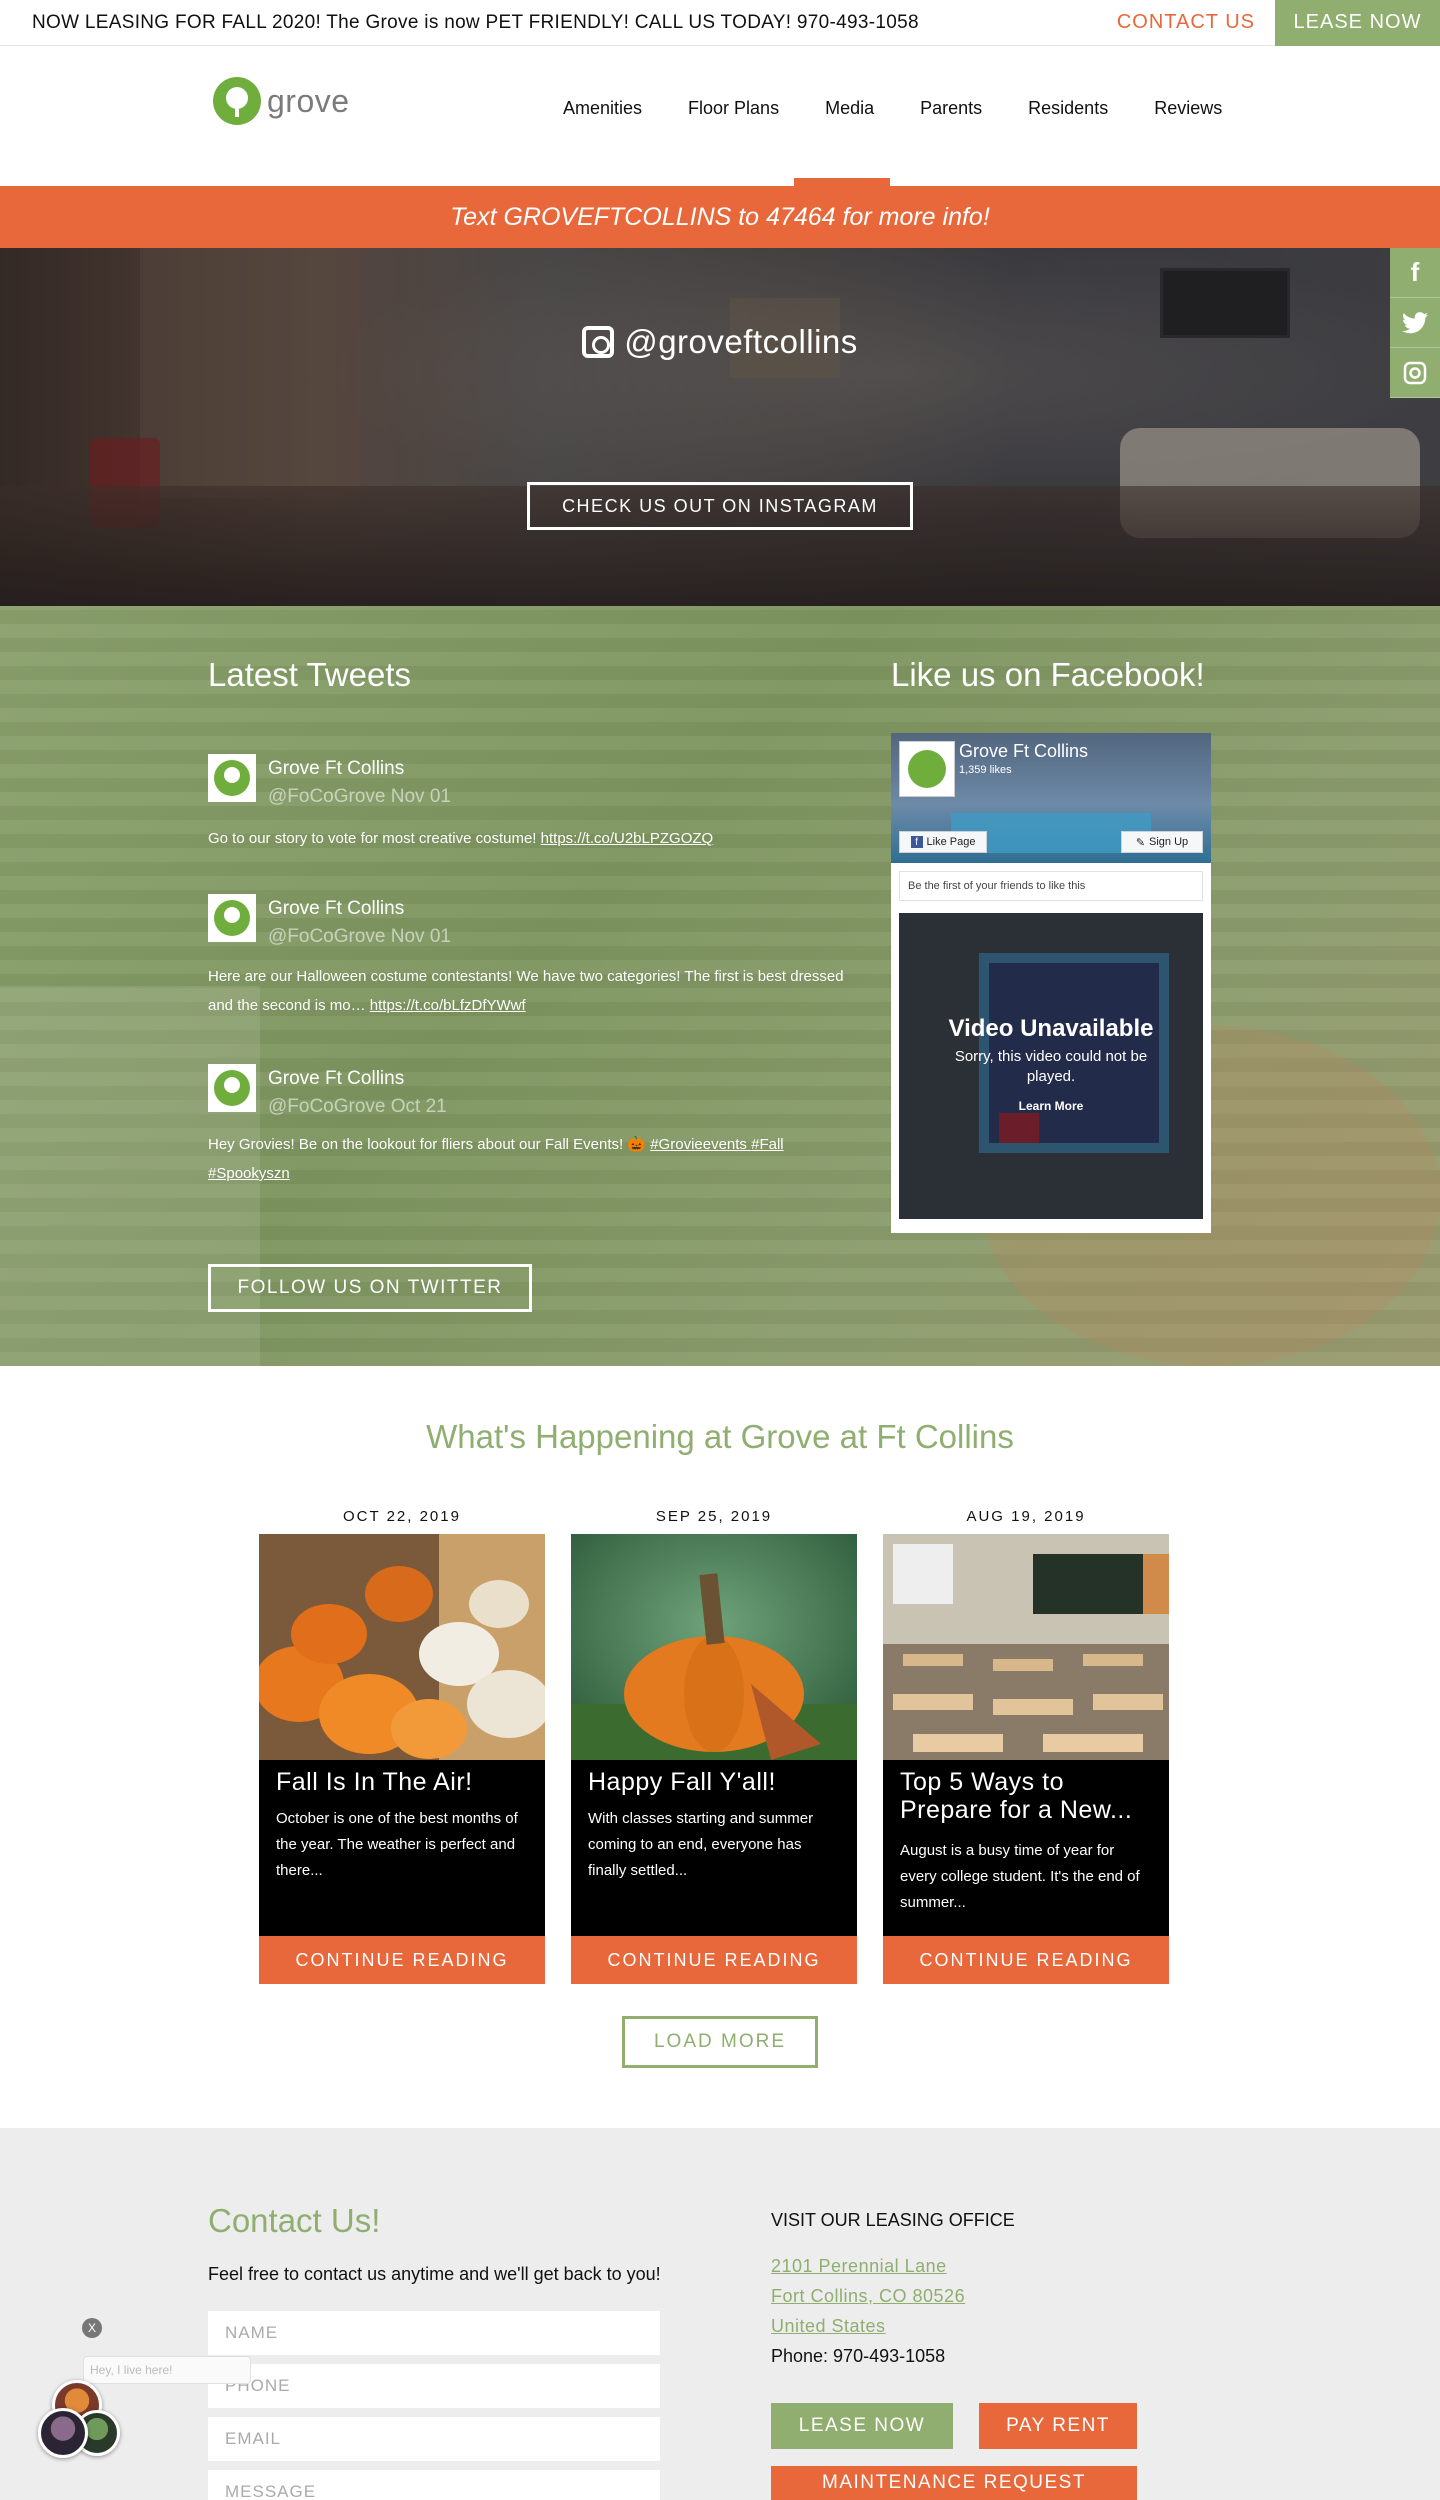 Image resolution: width=1440 pixels, height=2500 pixels. Describe the element at coordinates (720, 2042) in the screenshot. I see `load-more-button: LOAD MORE` at that location.